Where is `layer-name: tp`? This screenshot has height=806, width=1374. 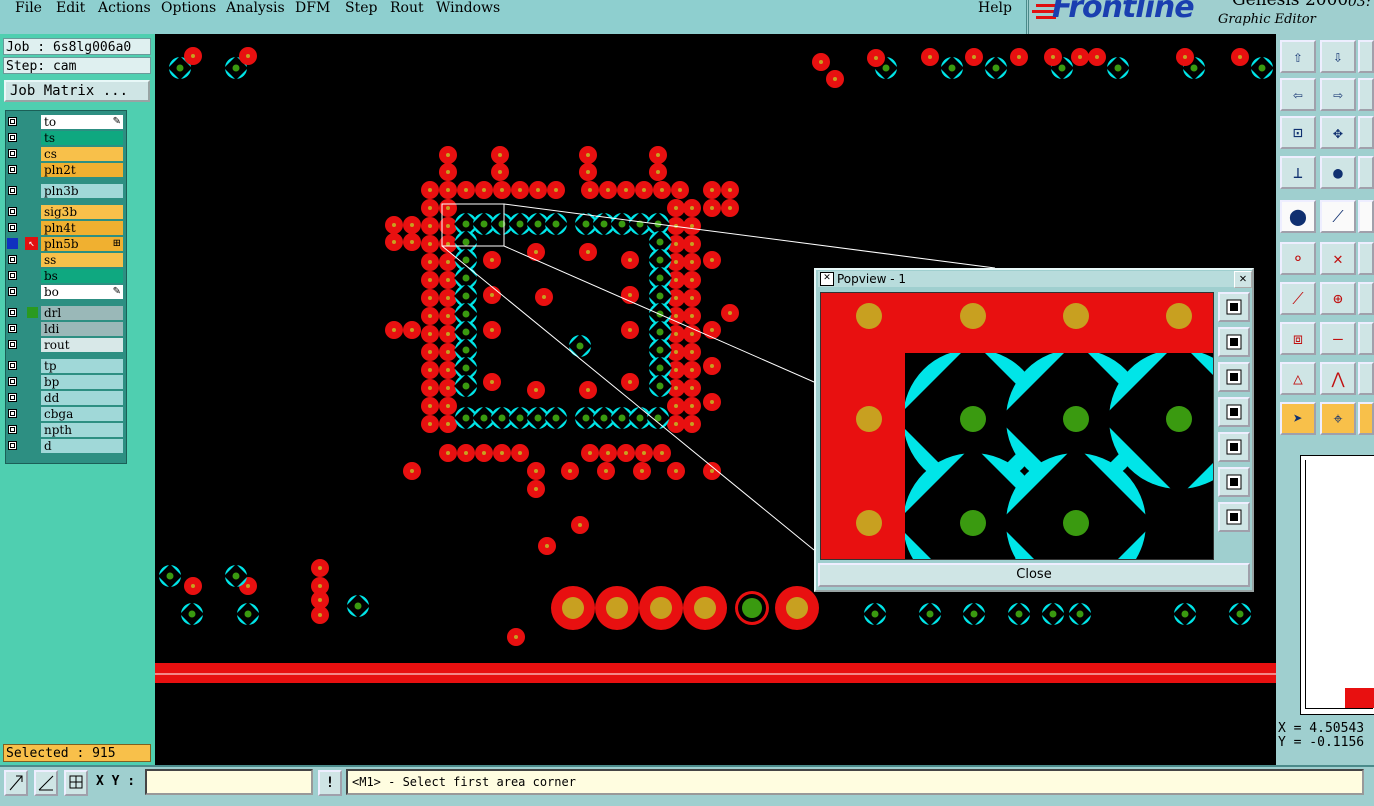 layer-name: tp is located at coordinates (82, 366).